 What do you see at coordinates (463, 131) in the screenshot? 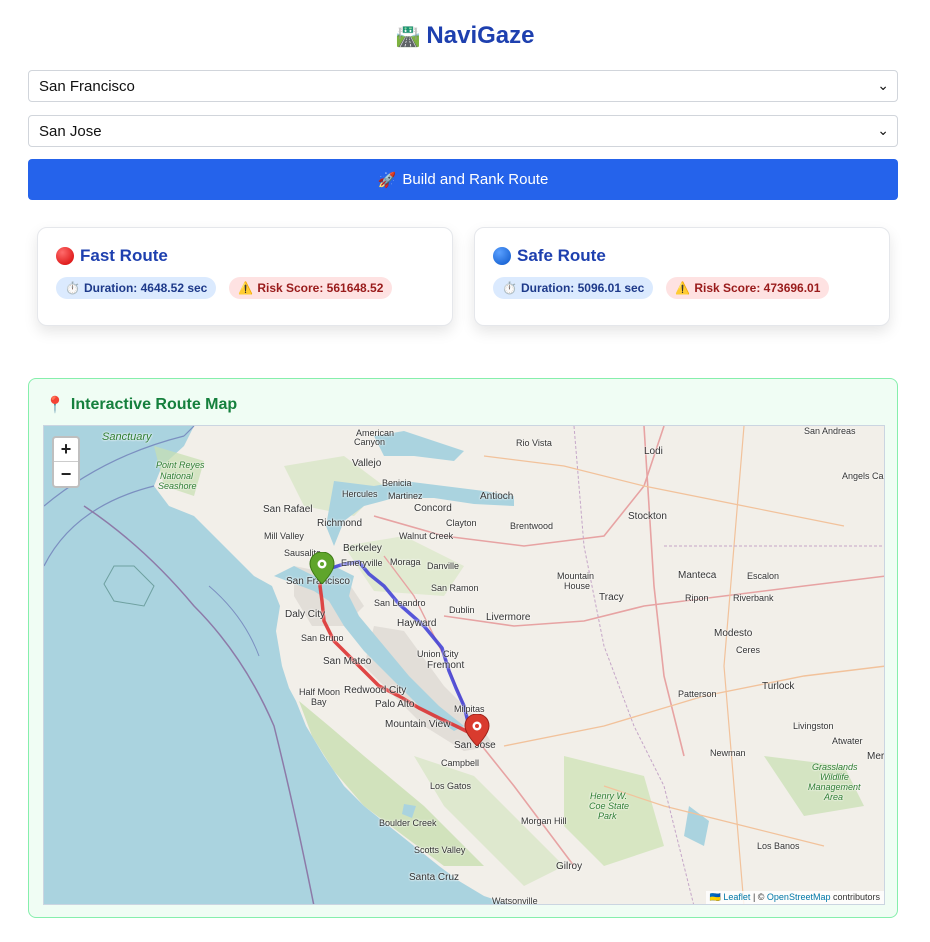
I see `destination-select: San Jose ⌄` at bounding box center [463, 131].